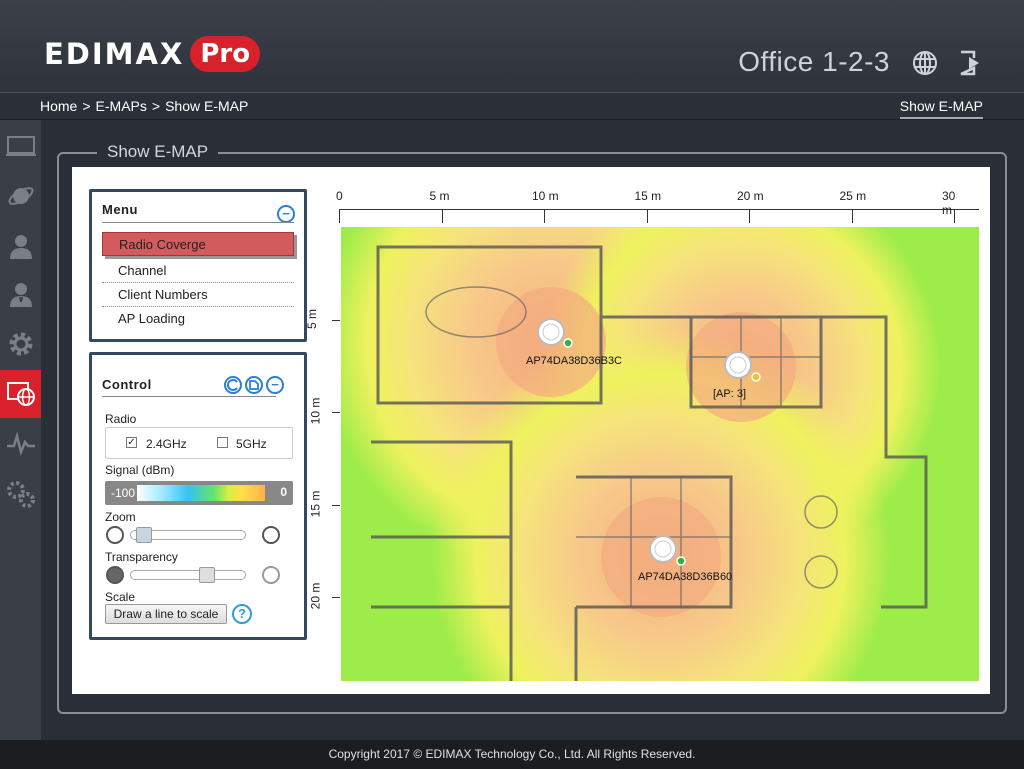 The height and width of the screenshot is (769, 1024). I want to click on sidebar-item-emap, so click(20, 394).